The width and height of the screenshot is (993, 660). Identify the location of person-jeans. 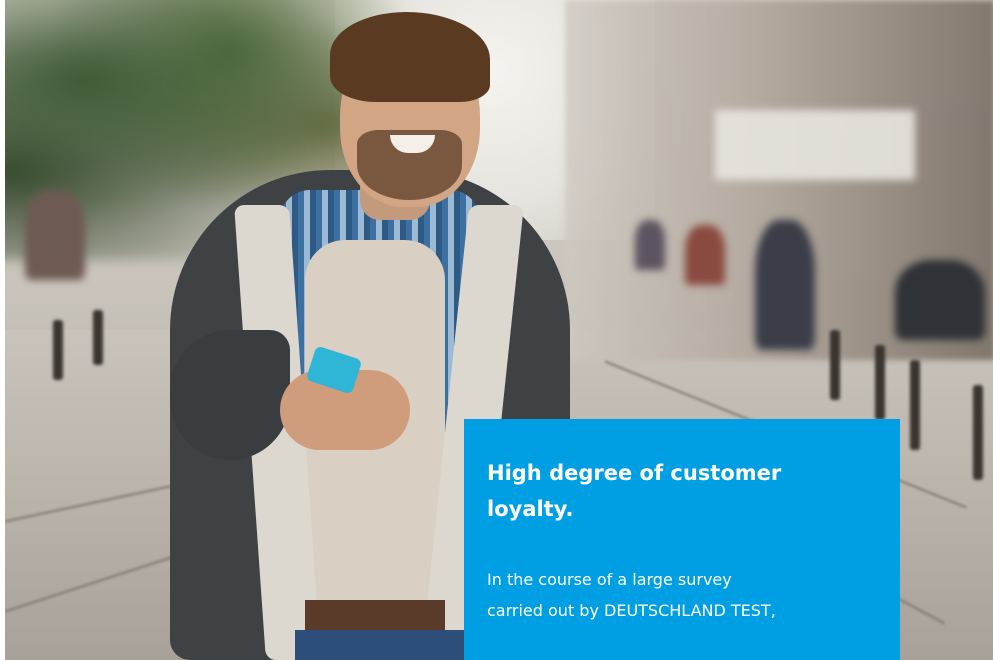
(380, 645).